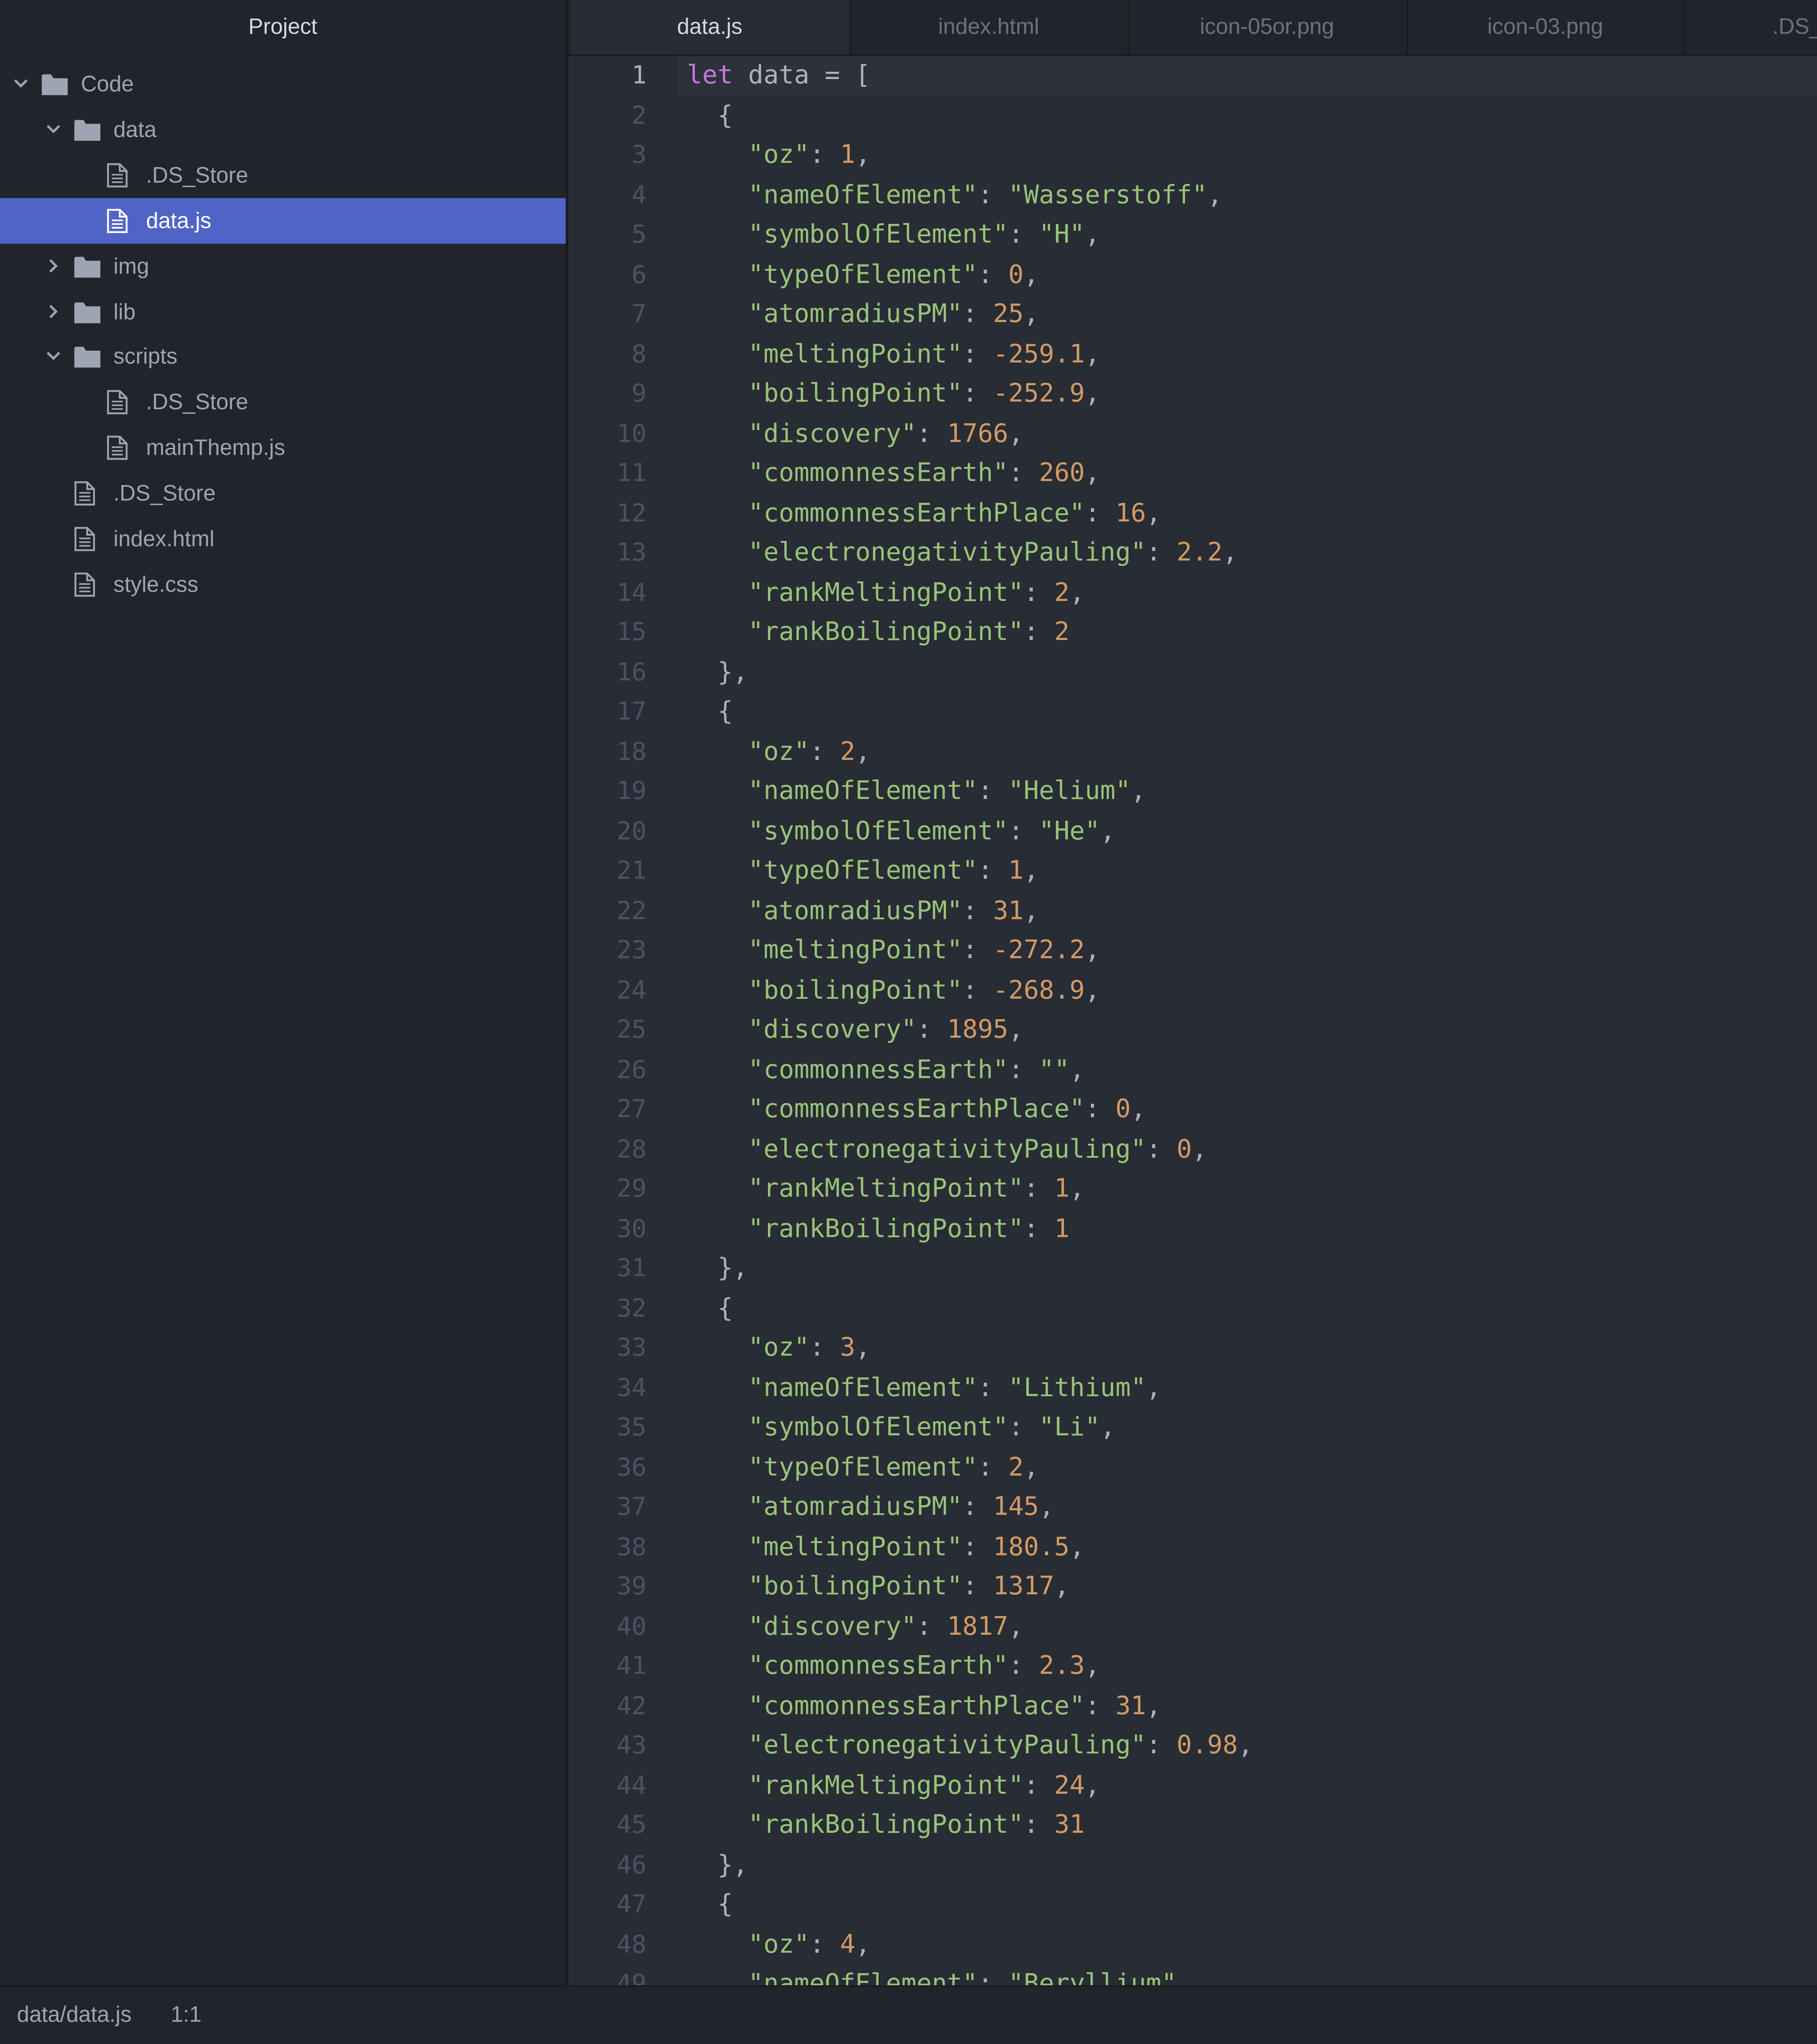 This screenshot has width=1817, height=2044. Describe the element at coordinates (932, 831) in the screenshot. I see `code-line: "symbolOfElement": "He",` at that location.